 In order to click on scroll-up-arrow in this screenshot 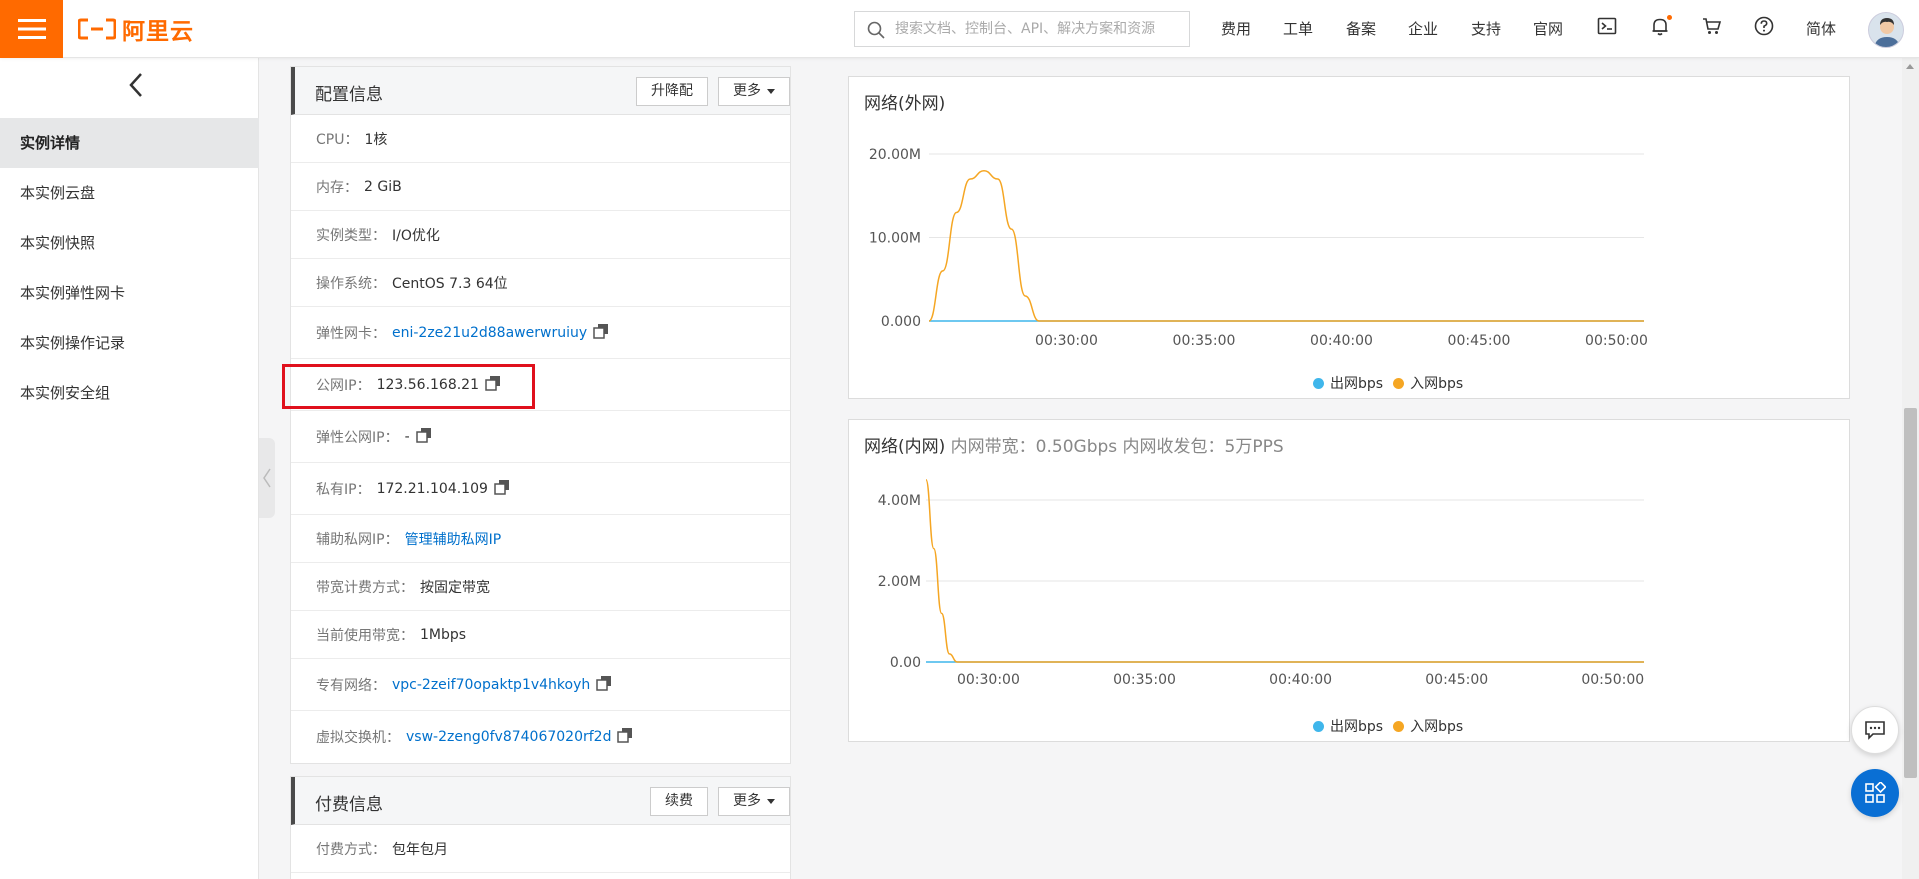, I will do `click(1910, 66)`.